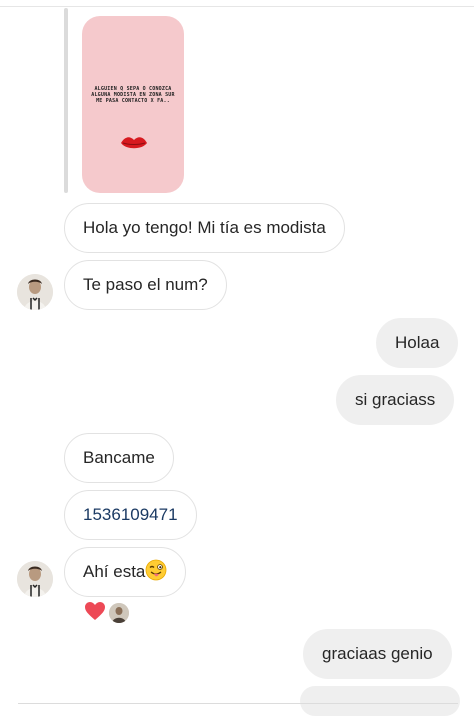 Image resolution: width=474 pixels, height=716 pixels. I want to click on reactor-avatar, so click(119, 613).